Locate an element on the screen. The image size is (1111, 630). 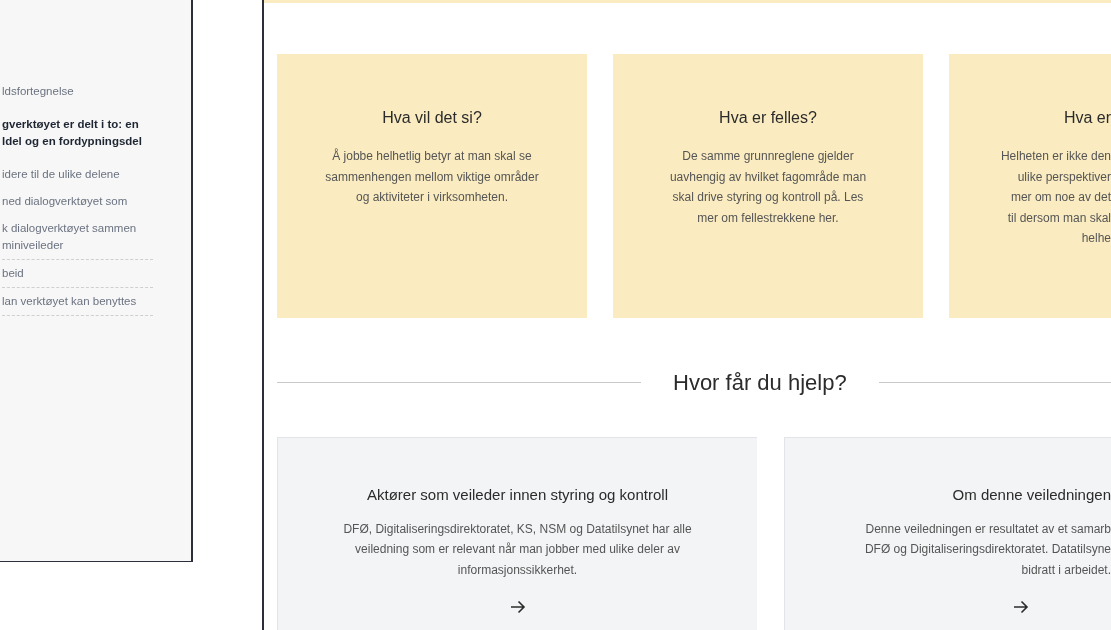
section-heading: Hvor får du hjelp? is located at coordinates (760, 383).